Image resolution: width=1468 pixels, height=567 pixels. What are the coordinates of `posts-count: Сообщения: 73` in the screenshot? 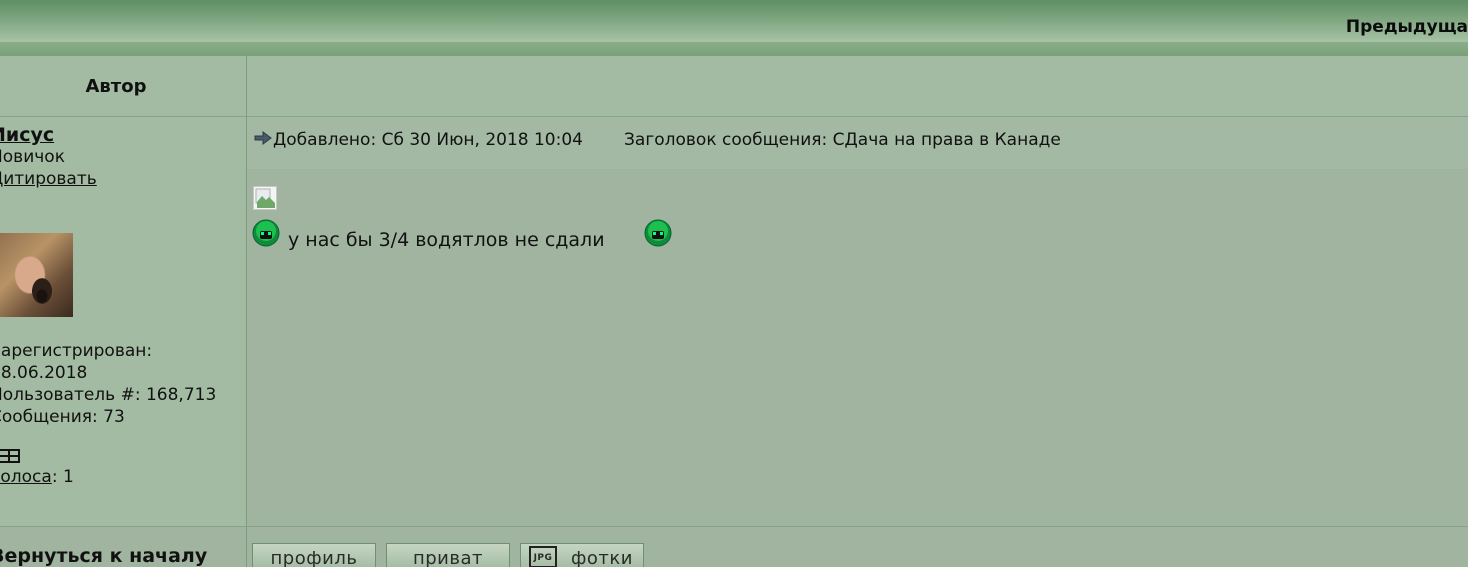 It's located at (62, 417).